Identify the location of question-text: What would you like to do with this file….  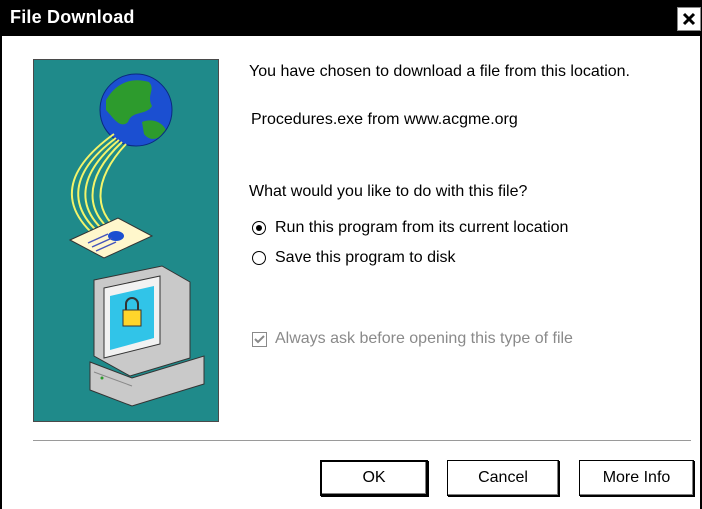
(388, 191).